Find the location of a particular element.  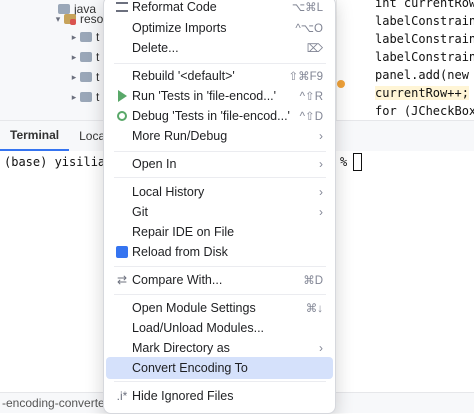

menu-item-convert-encoding-to: Convert Encoding To is located at coordinates (219, 368).